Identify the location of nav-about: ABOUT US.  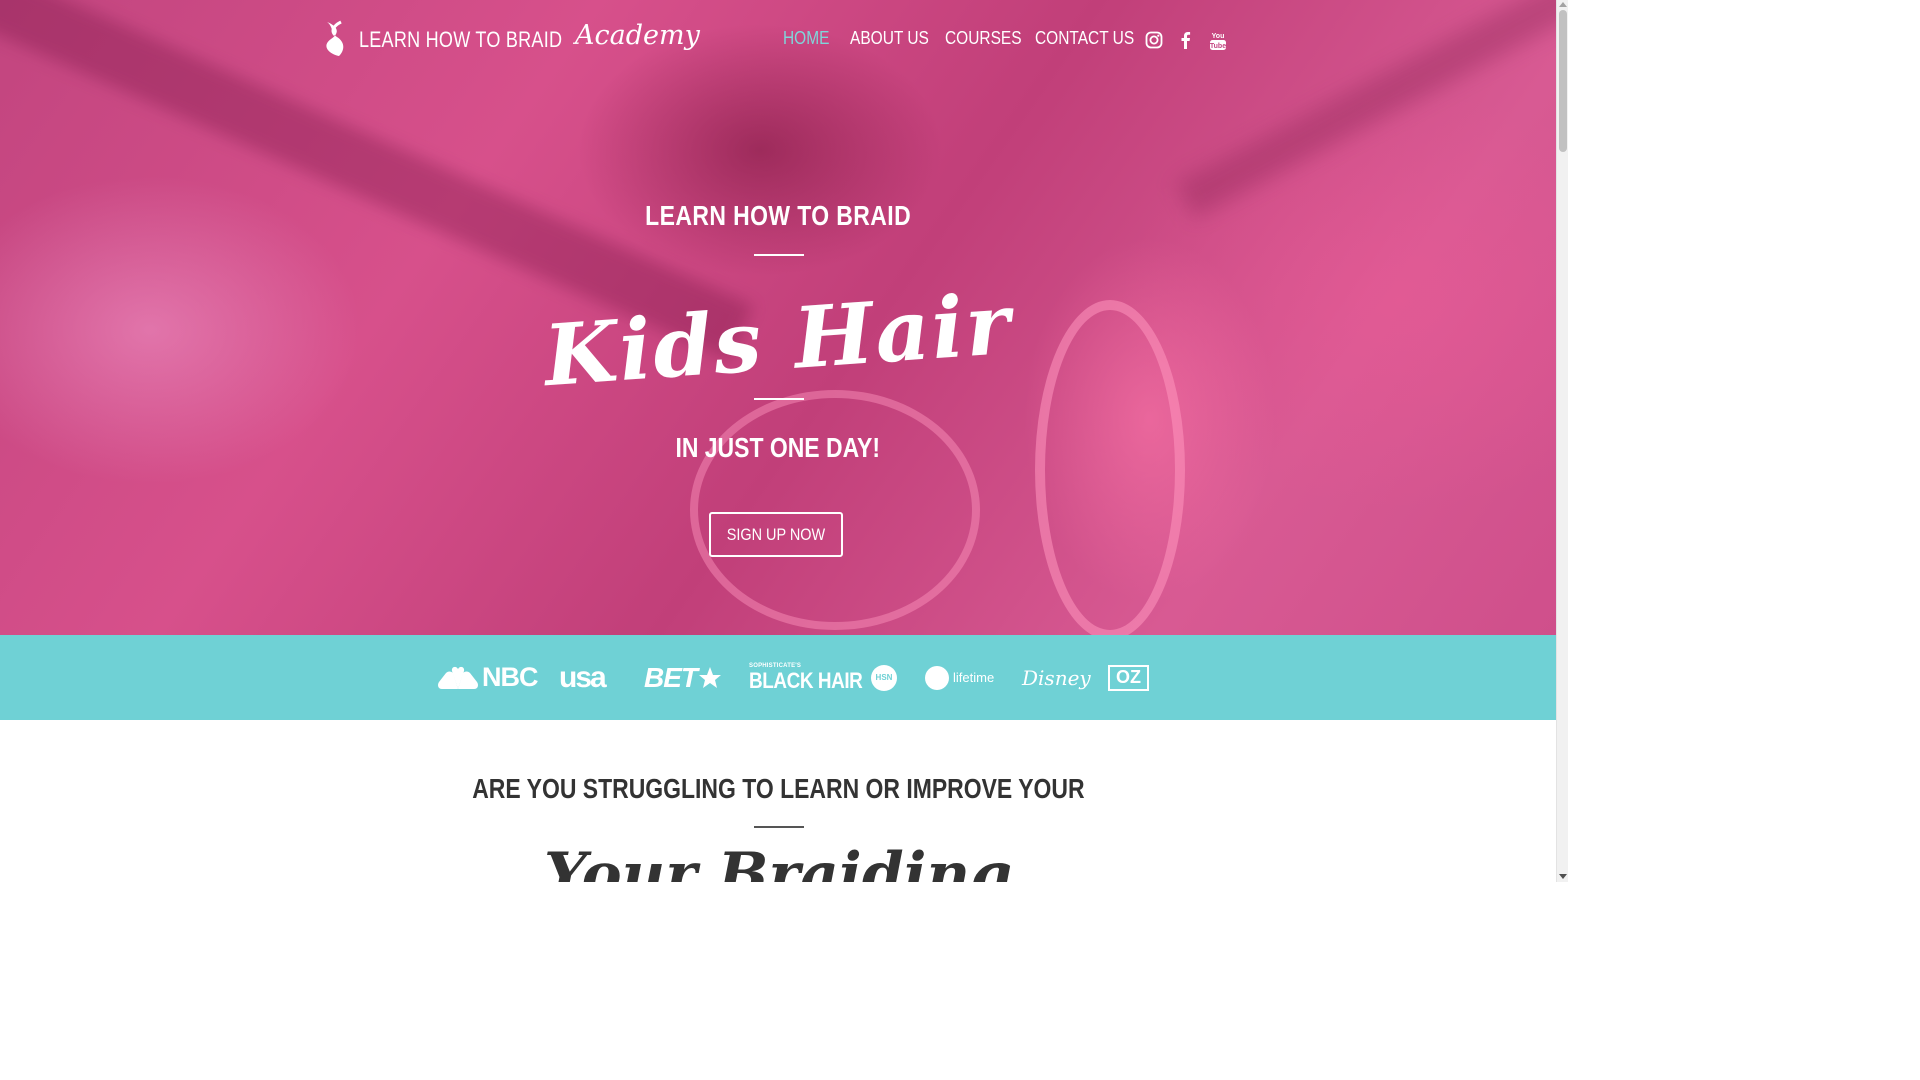
(889, 38).